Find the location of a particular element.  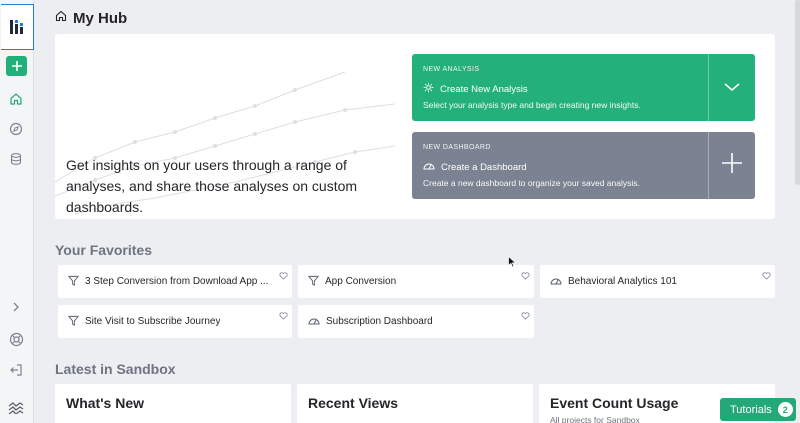

create-analysis-title: Create New Analysis is located at coordinates (484, 89).